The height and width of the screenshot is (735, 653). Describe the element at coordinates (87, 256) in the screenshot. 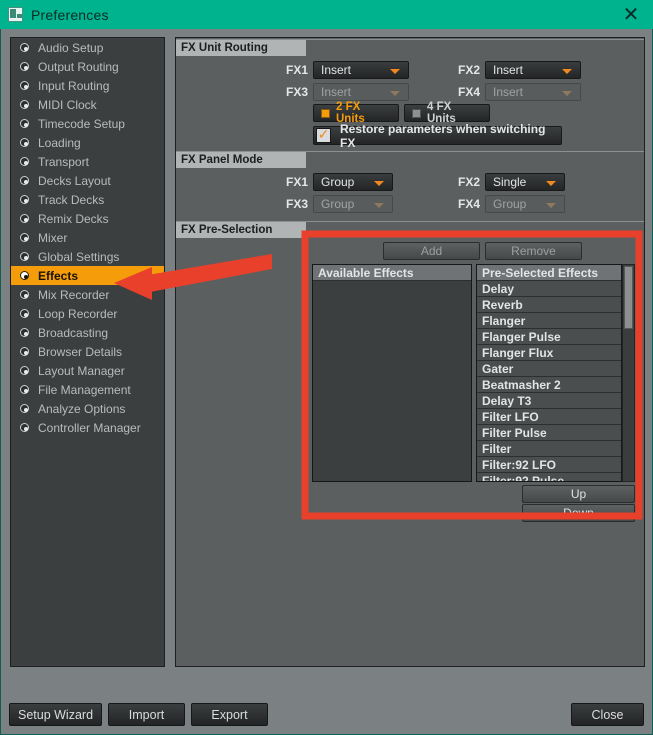

I see `sidebar-item-global-settings: Global Settings` at that location.